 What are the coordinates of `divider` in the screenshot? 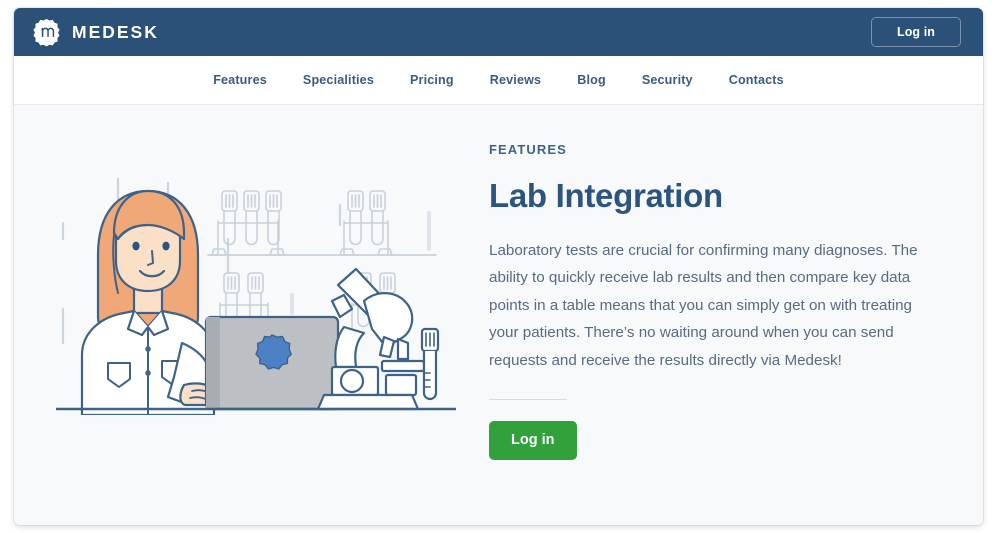 It's located at (528, 400).